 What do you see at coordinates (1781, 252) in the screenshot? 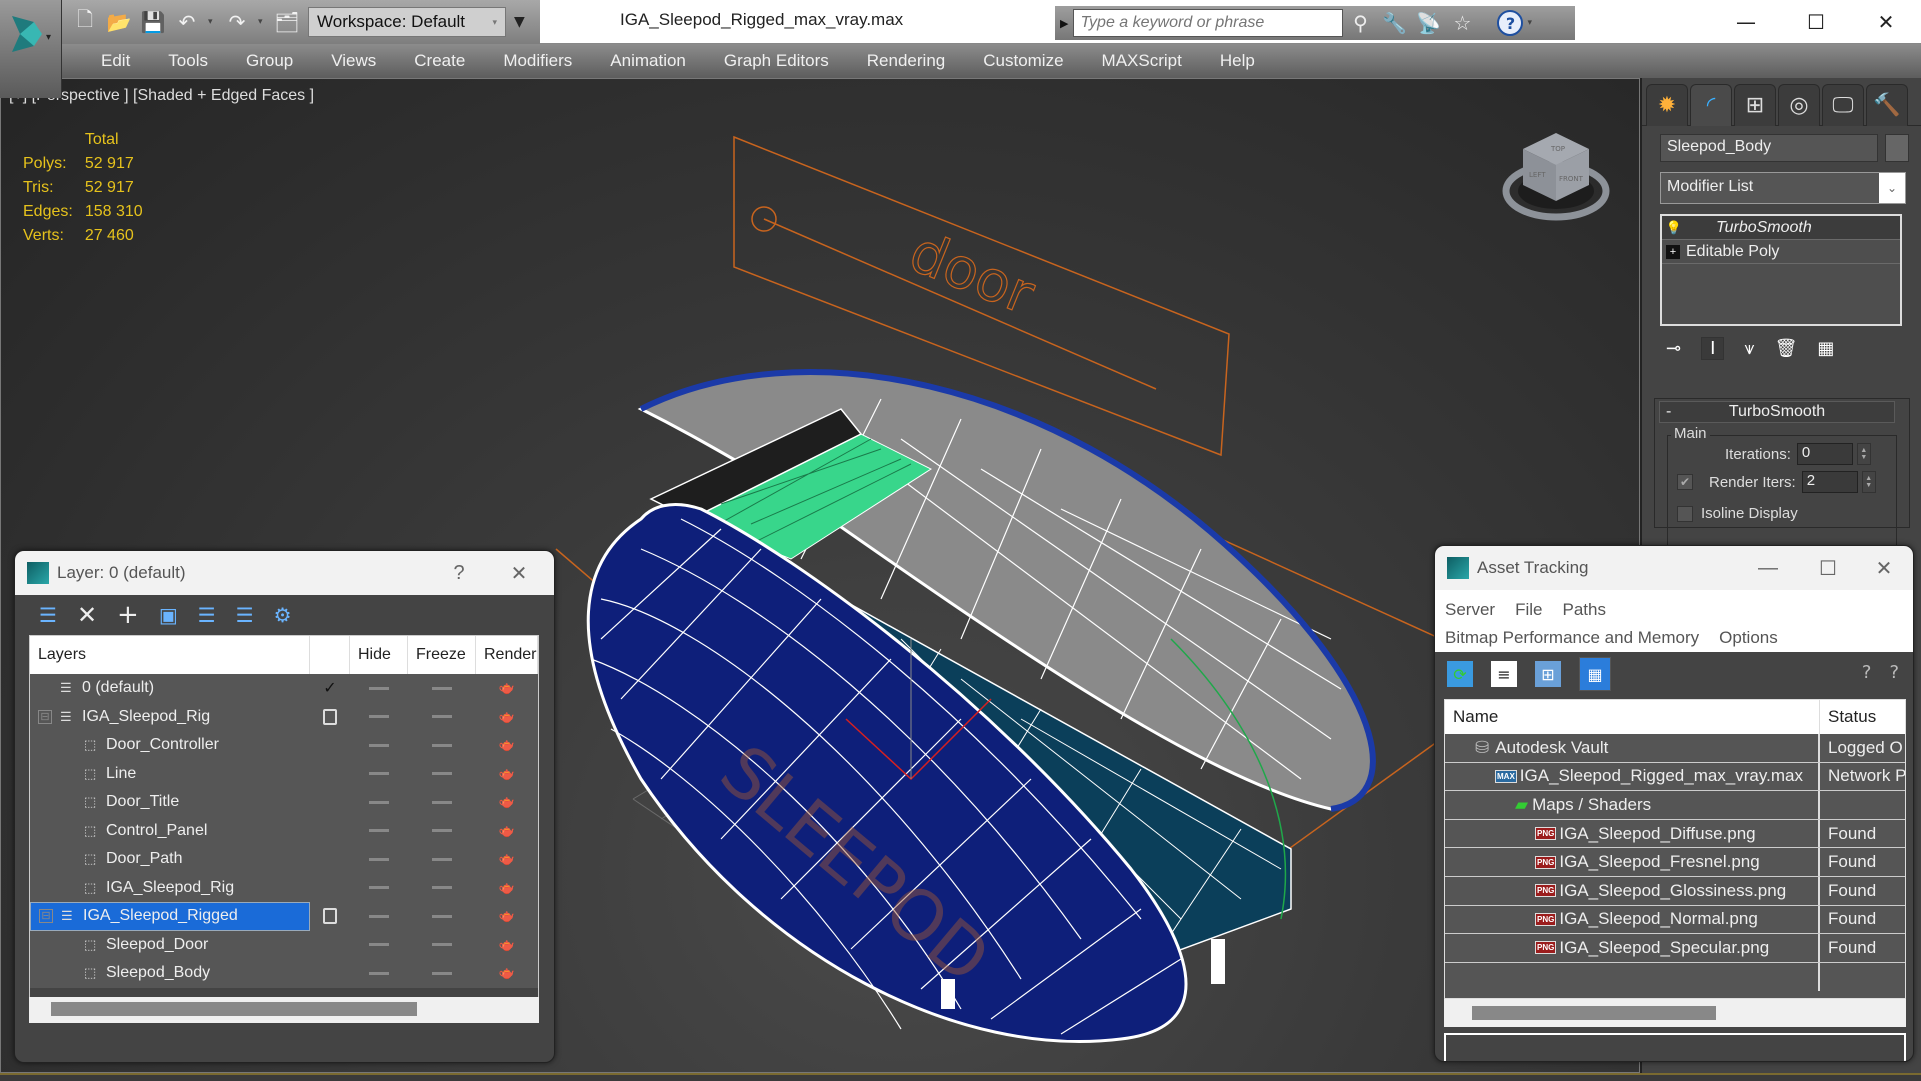
I see `modifier-stack-item: + Editable Poly` at bounding box center [1781, 252].